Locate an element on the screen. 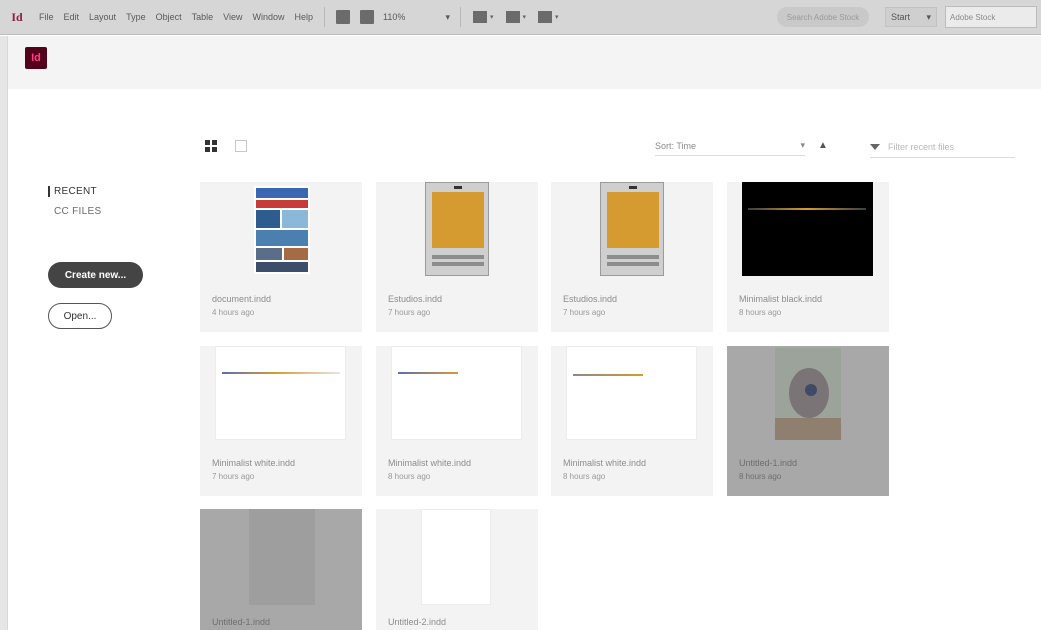  sort-dropdown: Sort: Time ▾ is located at coordinates (730, 146).